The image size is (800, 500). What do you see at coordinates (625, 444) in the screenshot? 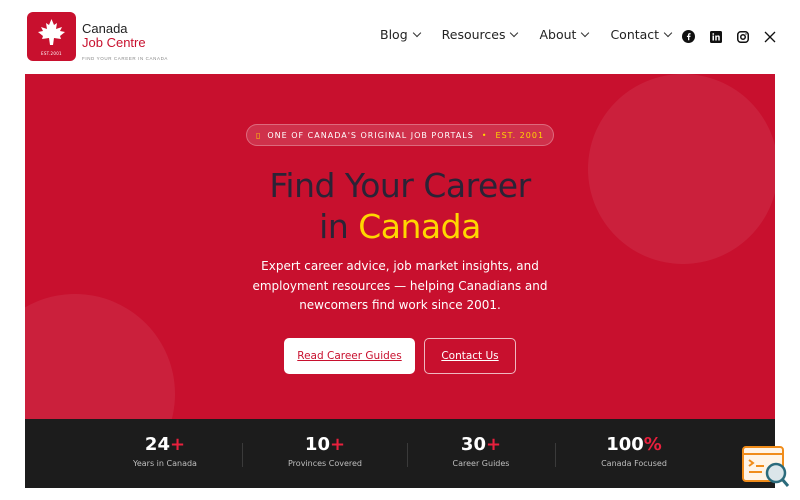
I see `stat-value: 100` at bounding box center [625, 444].